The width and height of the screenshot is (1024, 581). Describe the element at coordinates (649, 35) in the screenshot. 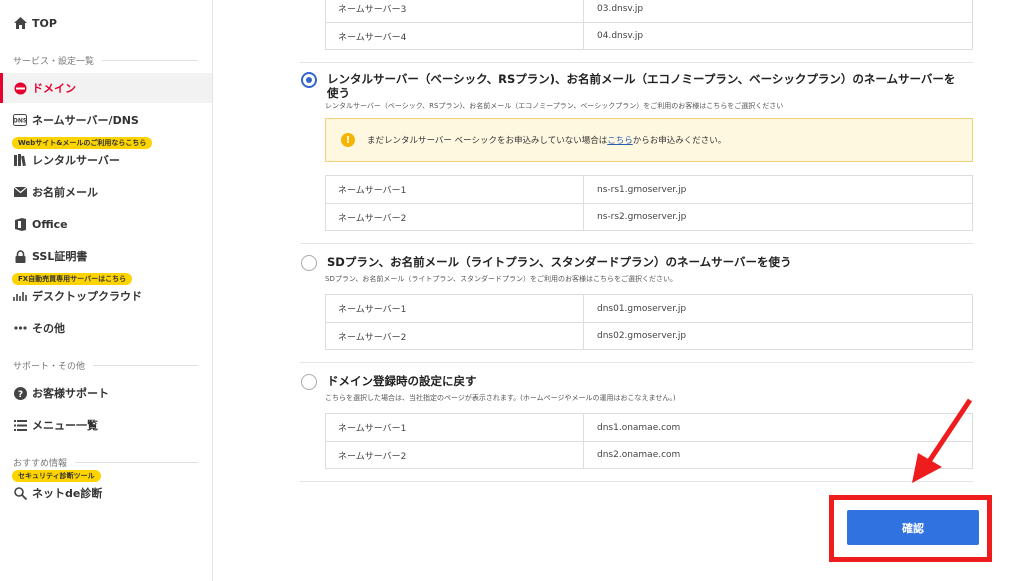

I see `table-row: ネームサーバー4 04.dnsv.jp` at that location.